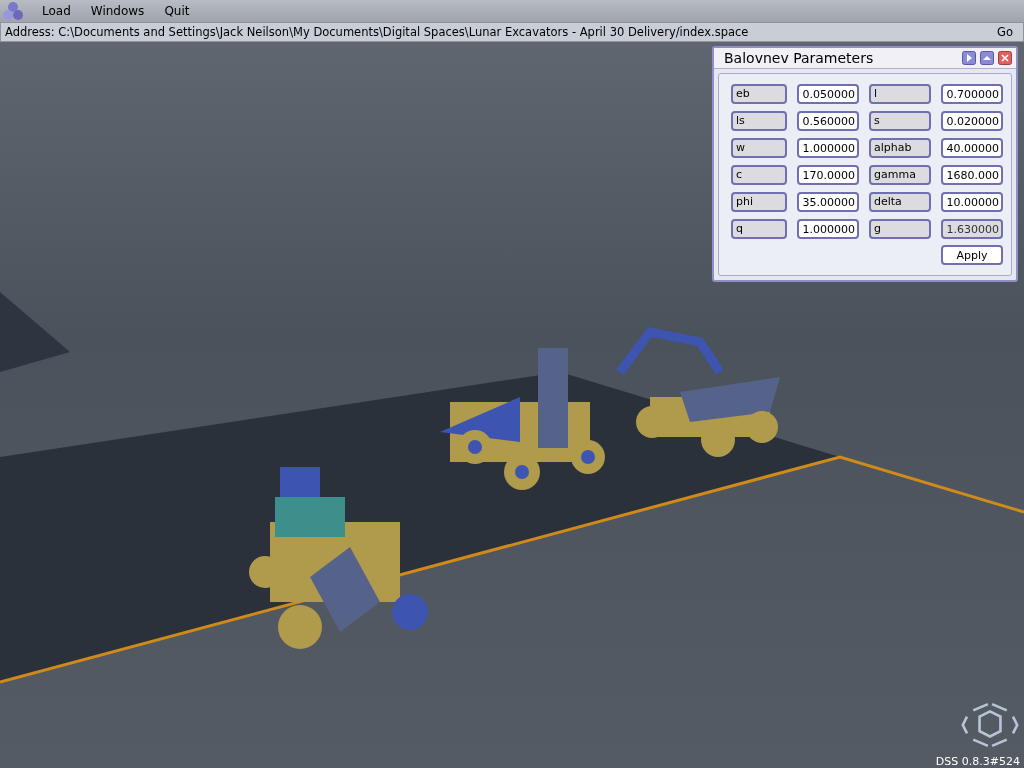 The width and height of the screenshot is (1024, 768). I want to click on parameter-label: l, so click(900, 94).